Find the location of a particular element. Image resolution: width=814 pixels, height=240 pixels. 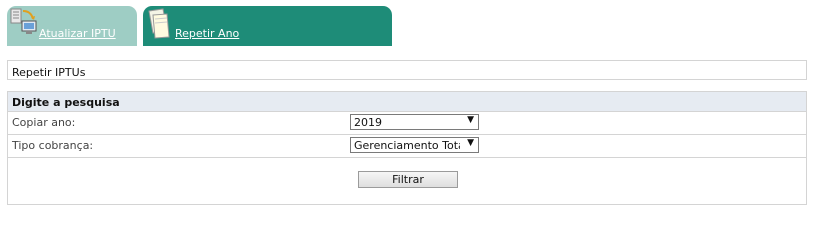

select-value: Gerenciamento Total is located at coordinates (407, 145).